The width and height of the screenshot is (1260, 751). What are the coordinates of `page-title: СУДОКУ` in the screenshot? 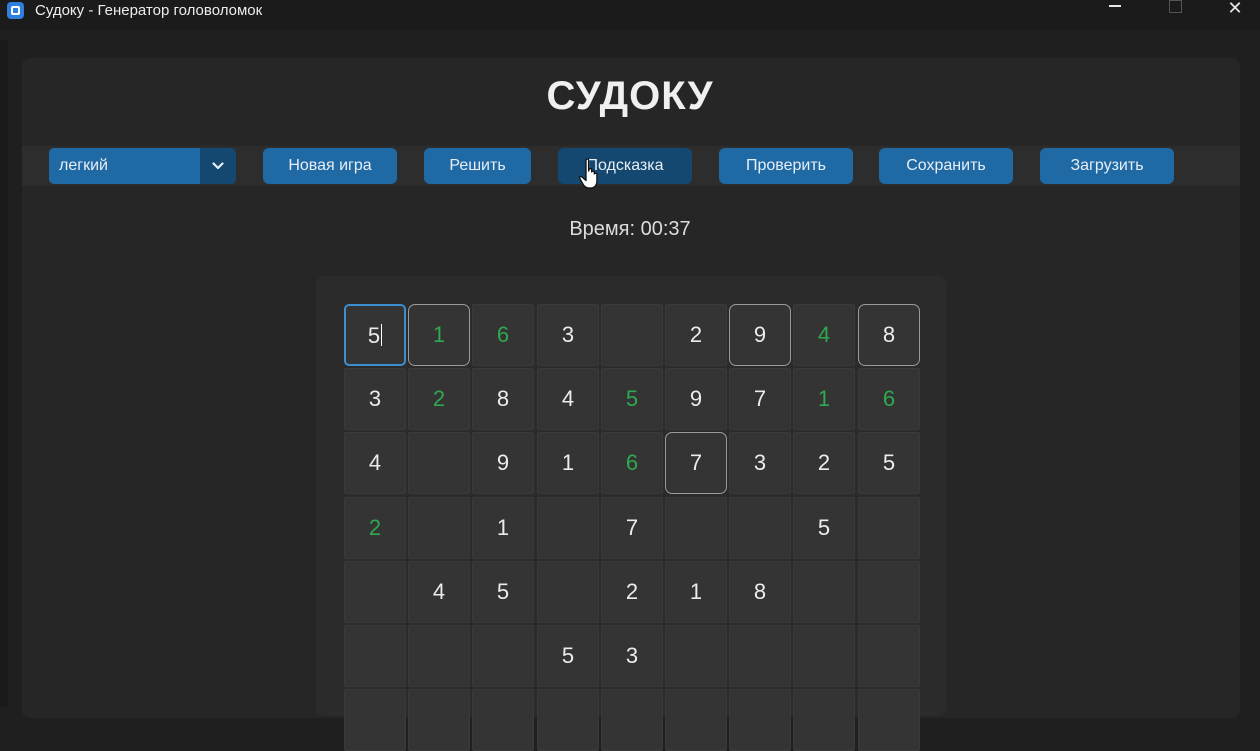 It's located at (630, 96).